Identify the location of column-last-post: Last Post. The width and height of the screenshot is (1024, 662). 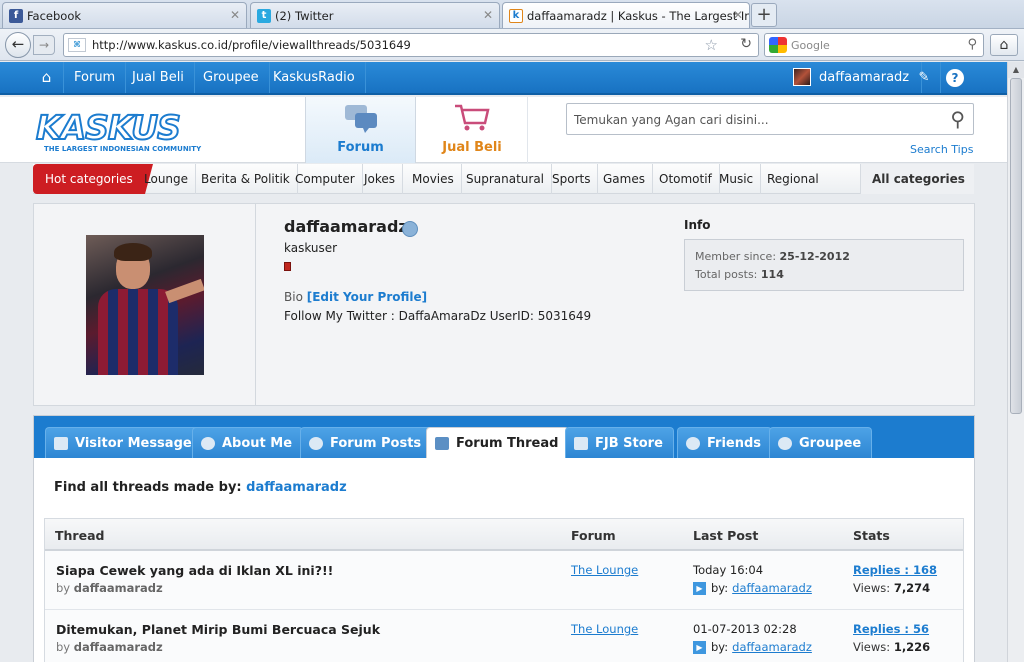
(725, 535).